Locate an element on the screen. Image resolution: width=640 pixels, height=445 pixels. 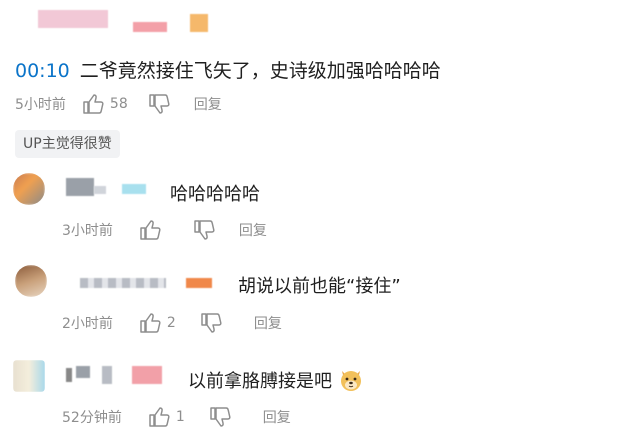
main-comment-text: 二爷竟然接住飞矢了，史诗级加强哈哈哈哈 is located at coordinates (260, 71).